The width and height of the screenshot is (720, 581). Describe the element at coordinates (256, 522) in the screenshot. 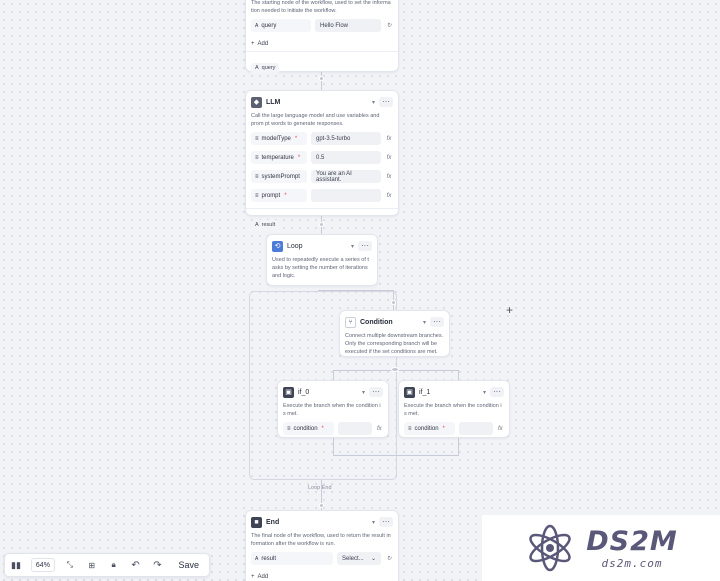

I see `end-icon: ■` at that location.